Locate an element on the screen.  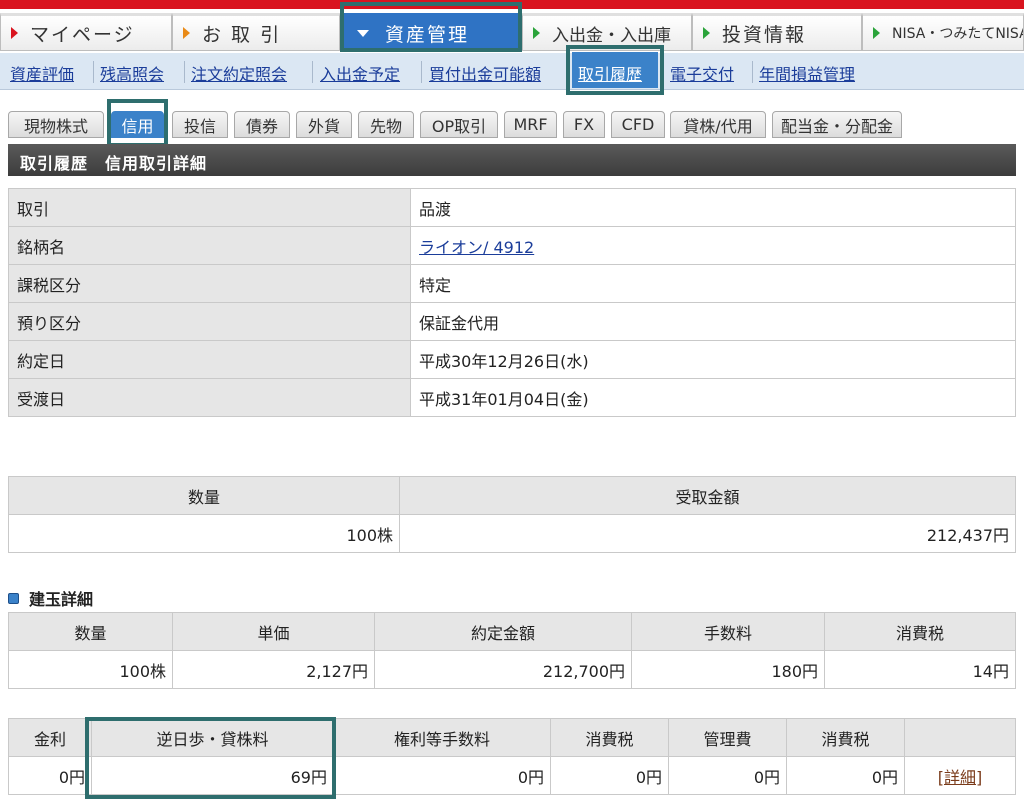
detail-link: [詳細] is located at coordinates (960, 777).